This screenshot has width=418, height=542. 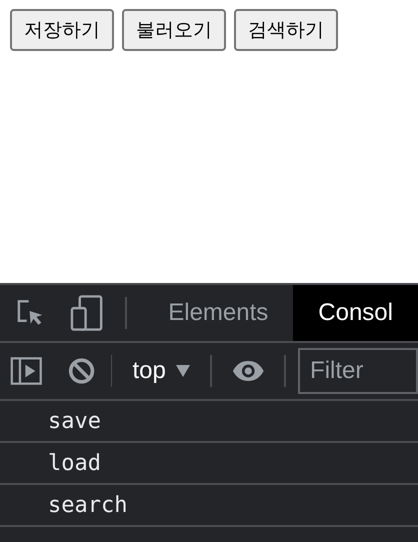 I want to click on action-button: 검색하기, so click(x=286, y=30).